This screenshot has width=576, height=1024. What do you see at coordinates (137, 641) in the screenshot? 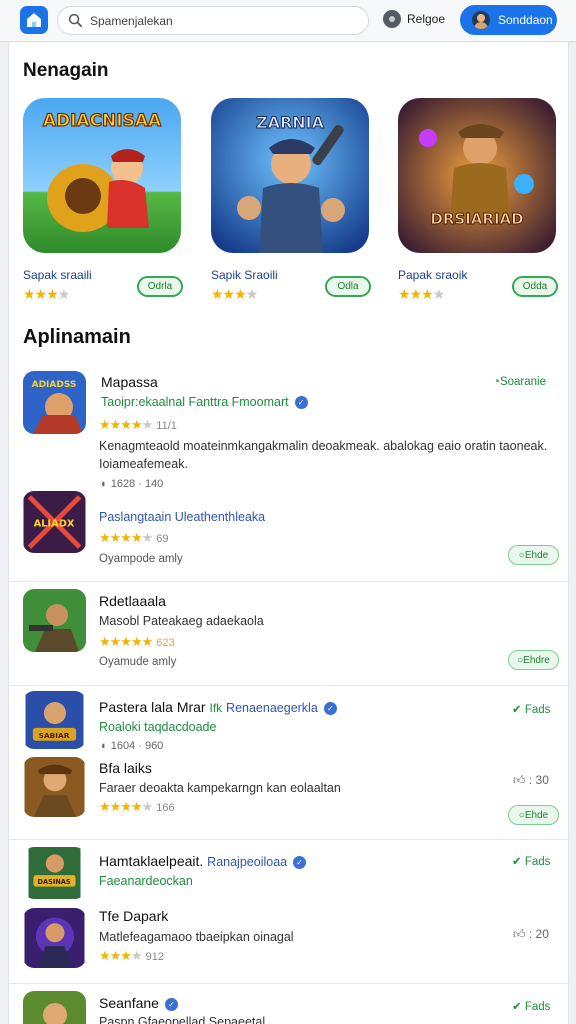
I see `app-rating: ★★★★★ 623` at bounding box center [137, 641].